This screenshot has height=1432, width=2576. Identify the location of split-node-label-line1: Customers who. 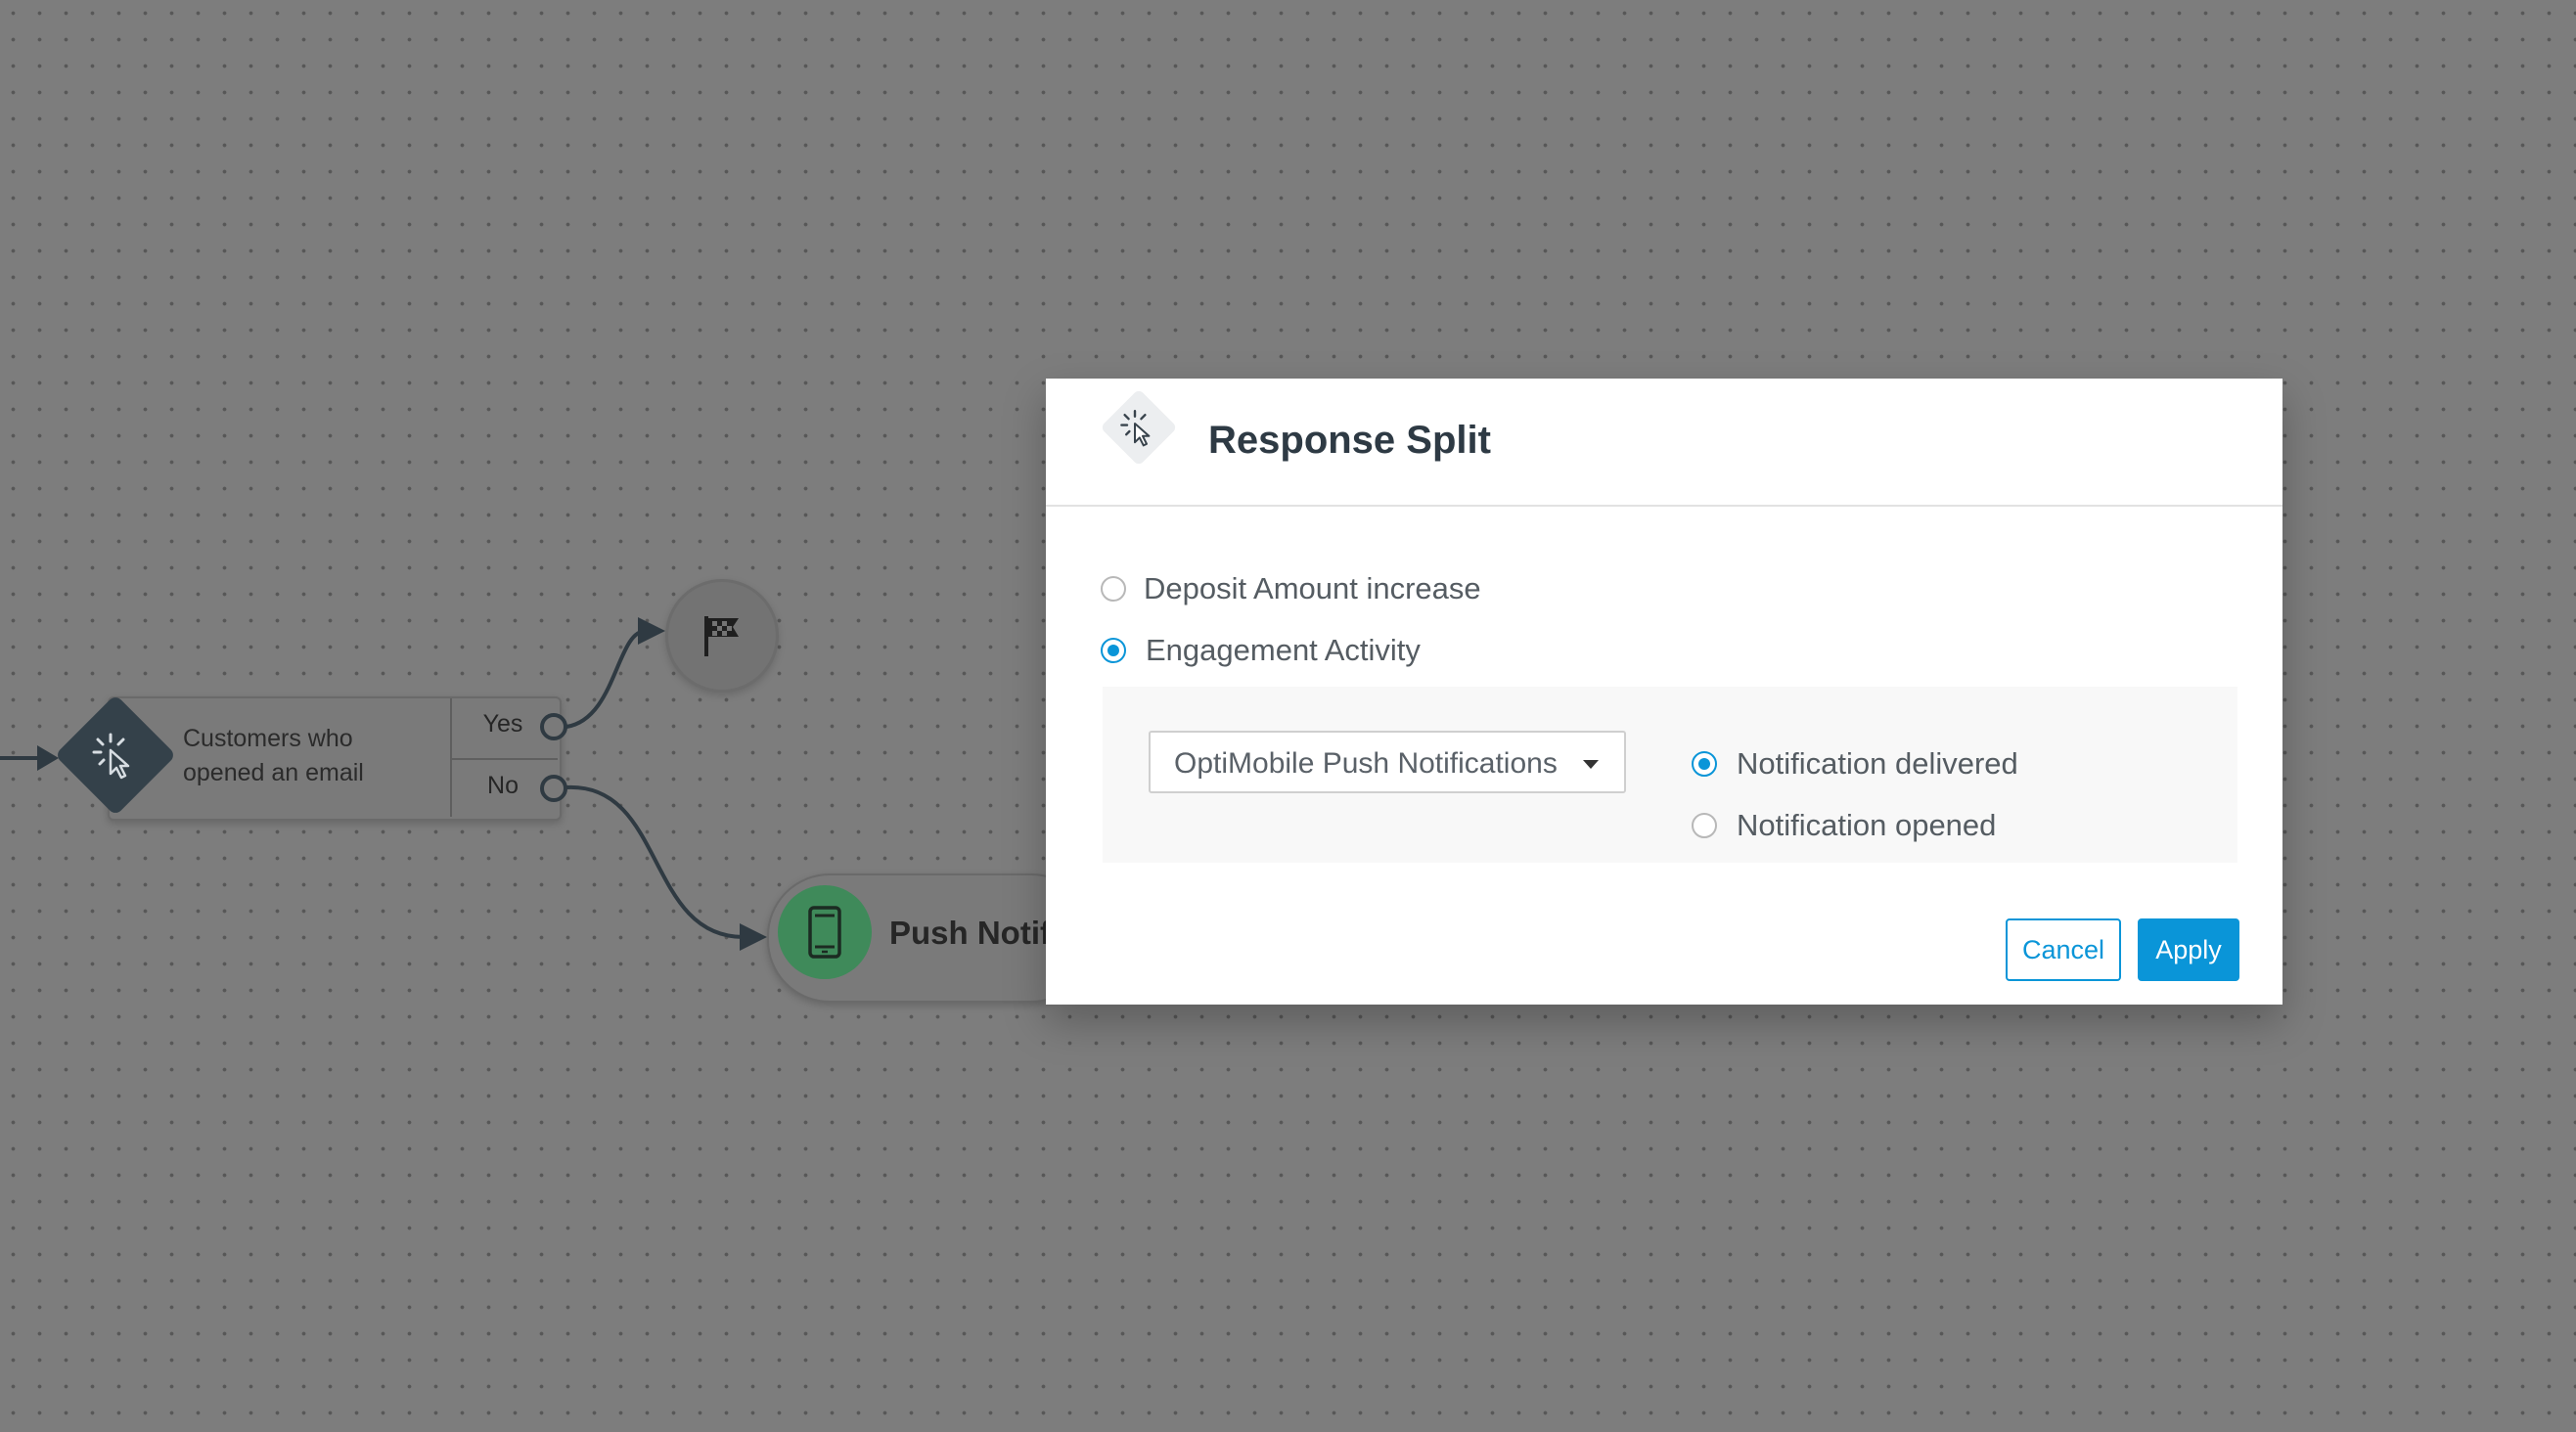
(268, 738).